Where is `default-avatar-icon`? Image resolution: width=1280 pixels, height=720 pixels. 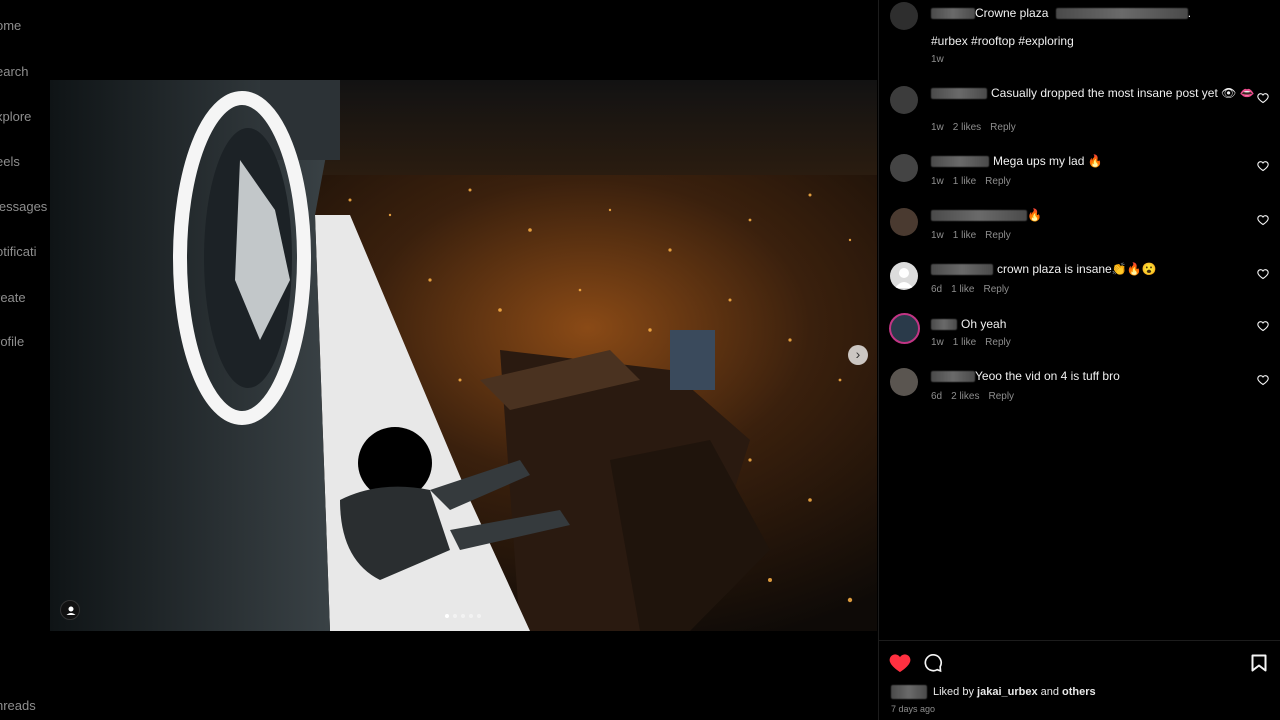 default-avatar-icon is located at coordinates (904, 276).